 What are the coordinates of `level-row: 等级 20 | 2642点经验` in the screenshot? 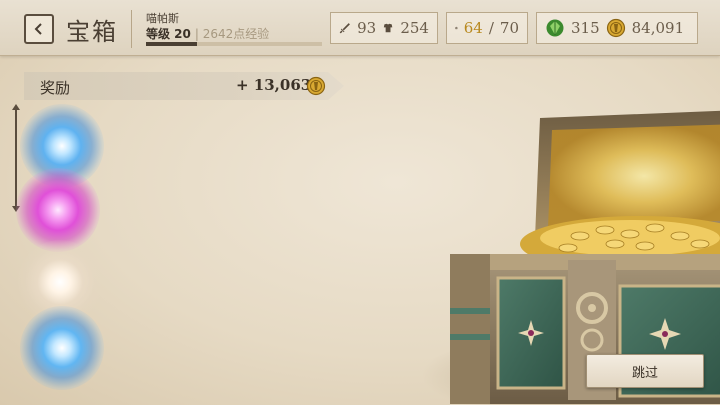 It's located at (207, 33).